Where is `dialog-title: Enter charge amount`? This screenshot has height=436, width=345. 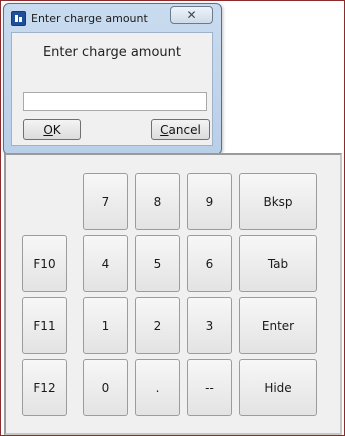
dialog-title: Enter charge amount is located at coordinates (89, 18).